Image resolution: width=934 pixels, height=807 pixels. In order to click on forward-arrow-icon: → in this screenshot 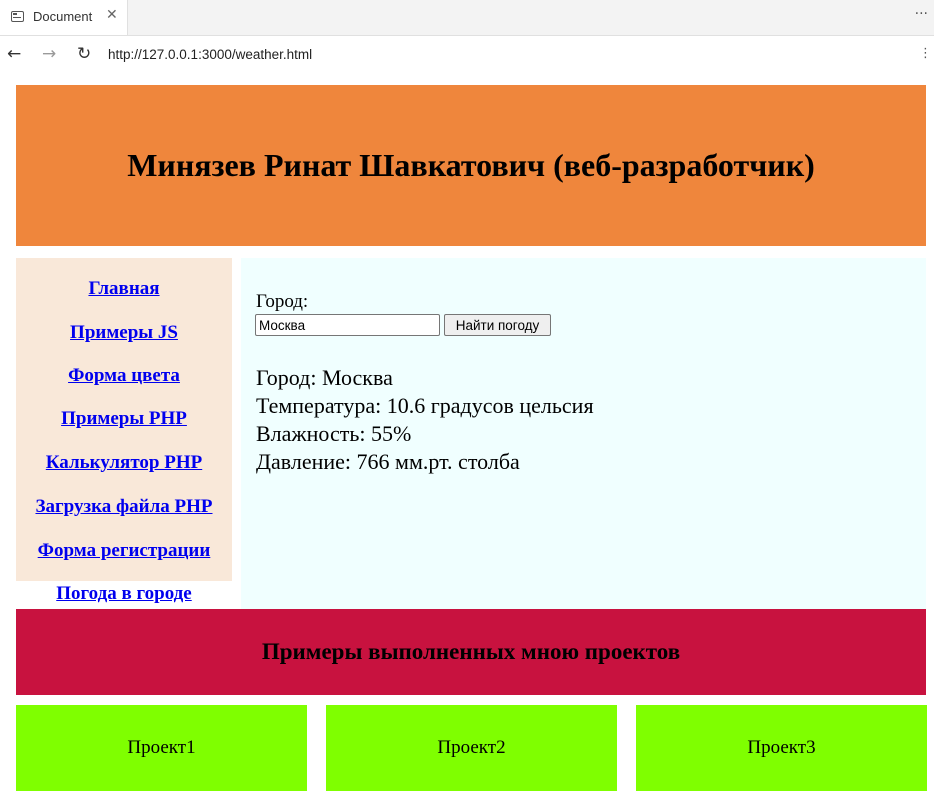, I will do `click(49, 54)`.